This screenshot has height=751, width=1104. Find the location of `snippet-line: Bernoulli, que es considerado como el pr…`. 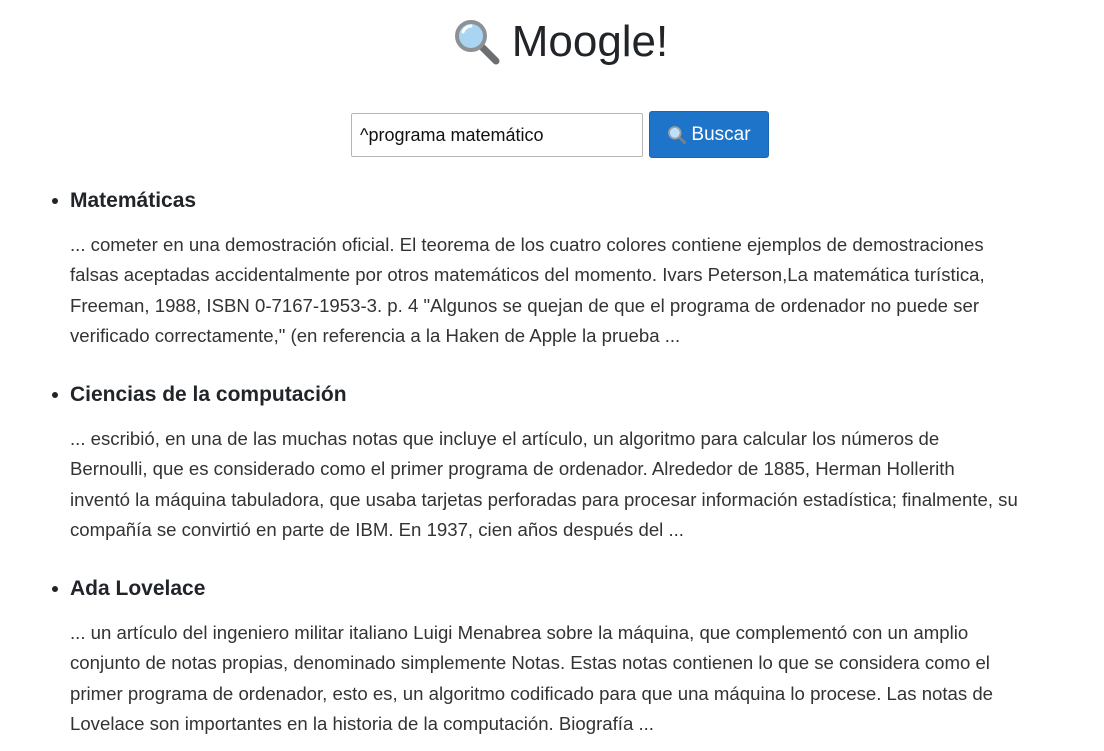

snippet-line: Bernoulli, que es considerado como el pr… is located at coordinates (512, 469).